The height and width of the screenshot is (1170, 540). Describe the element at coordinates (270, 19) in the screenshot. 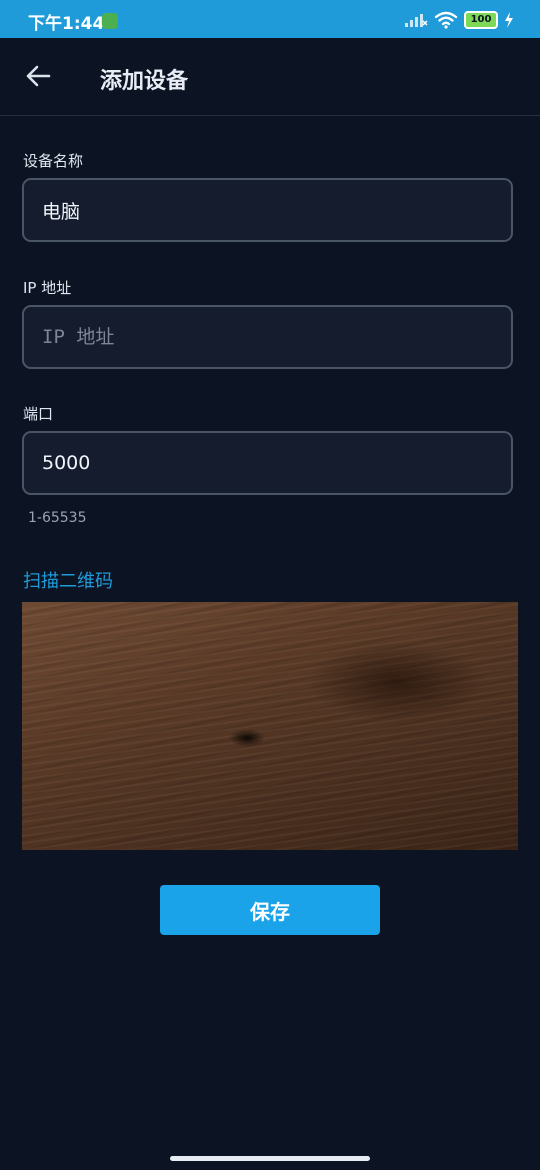

I see `status-bar: 下午1:44 100` at that location.